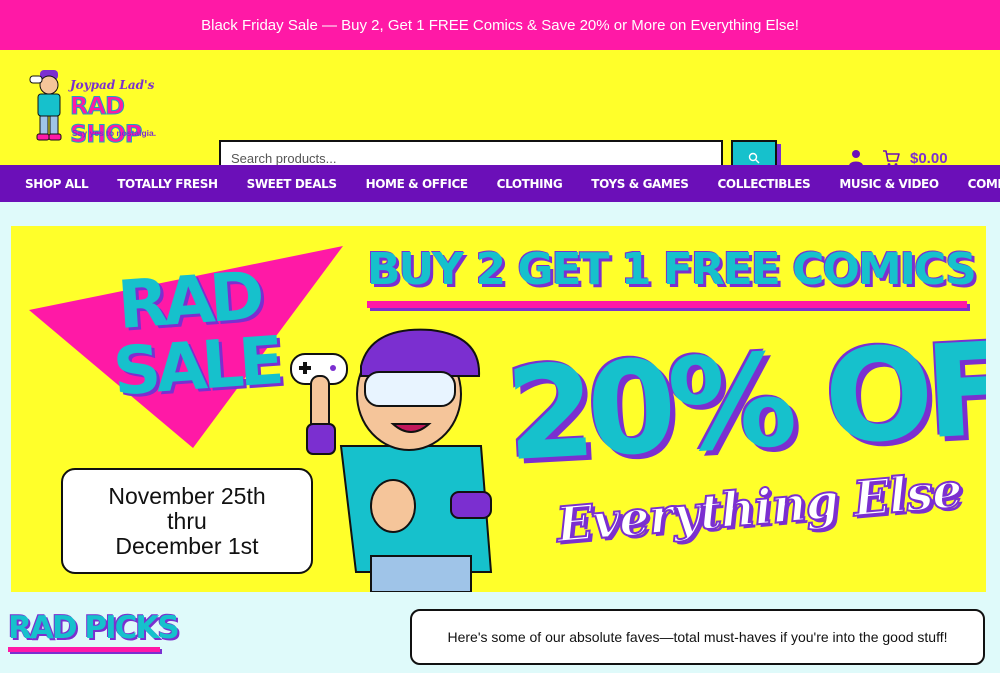  I want to click on cart-total: $0.00, so click(929, 158).